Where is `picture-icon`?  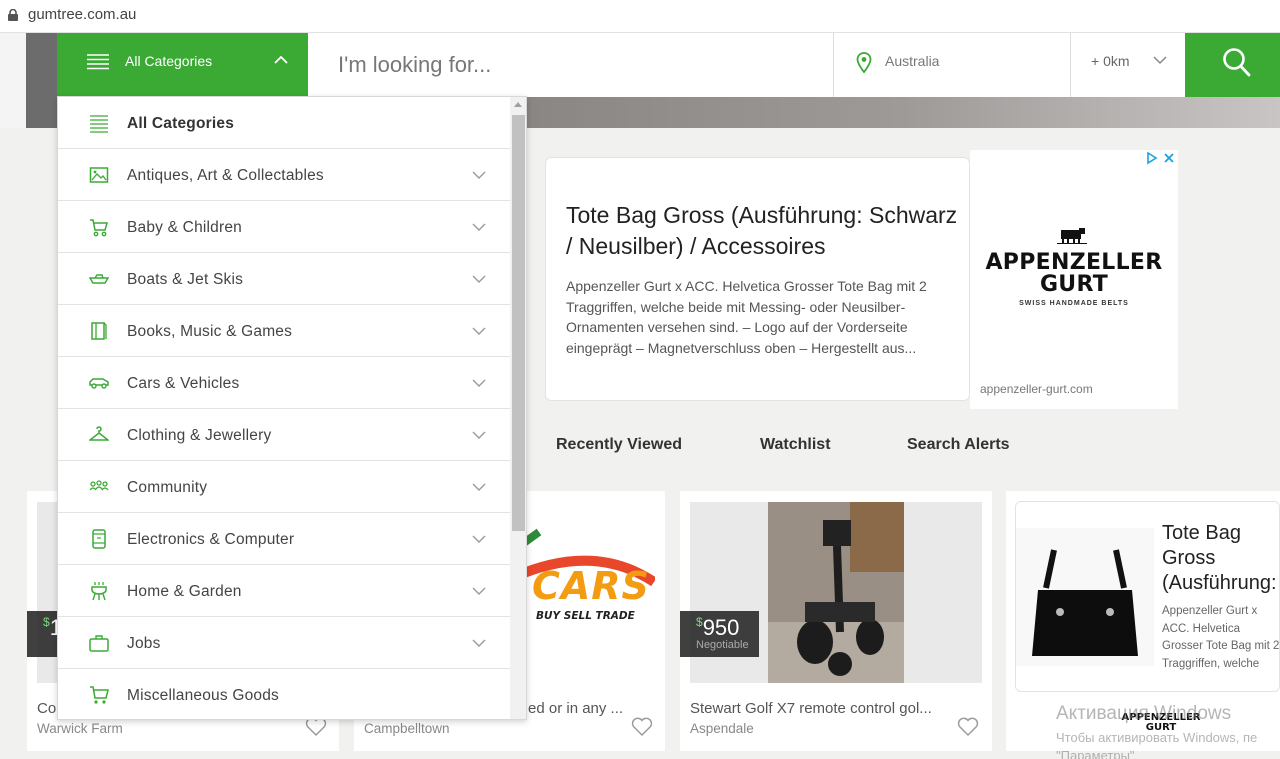
picture-icon is located at coordinates (99, 175).